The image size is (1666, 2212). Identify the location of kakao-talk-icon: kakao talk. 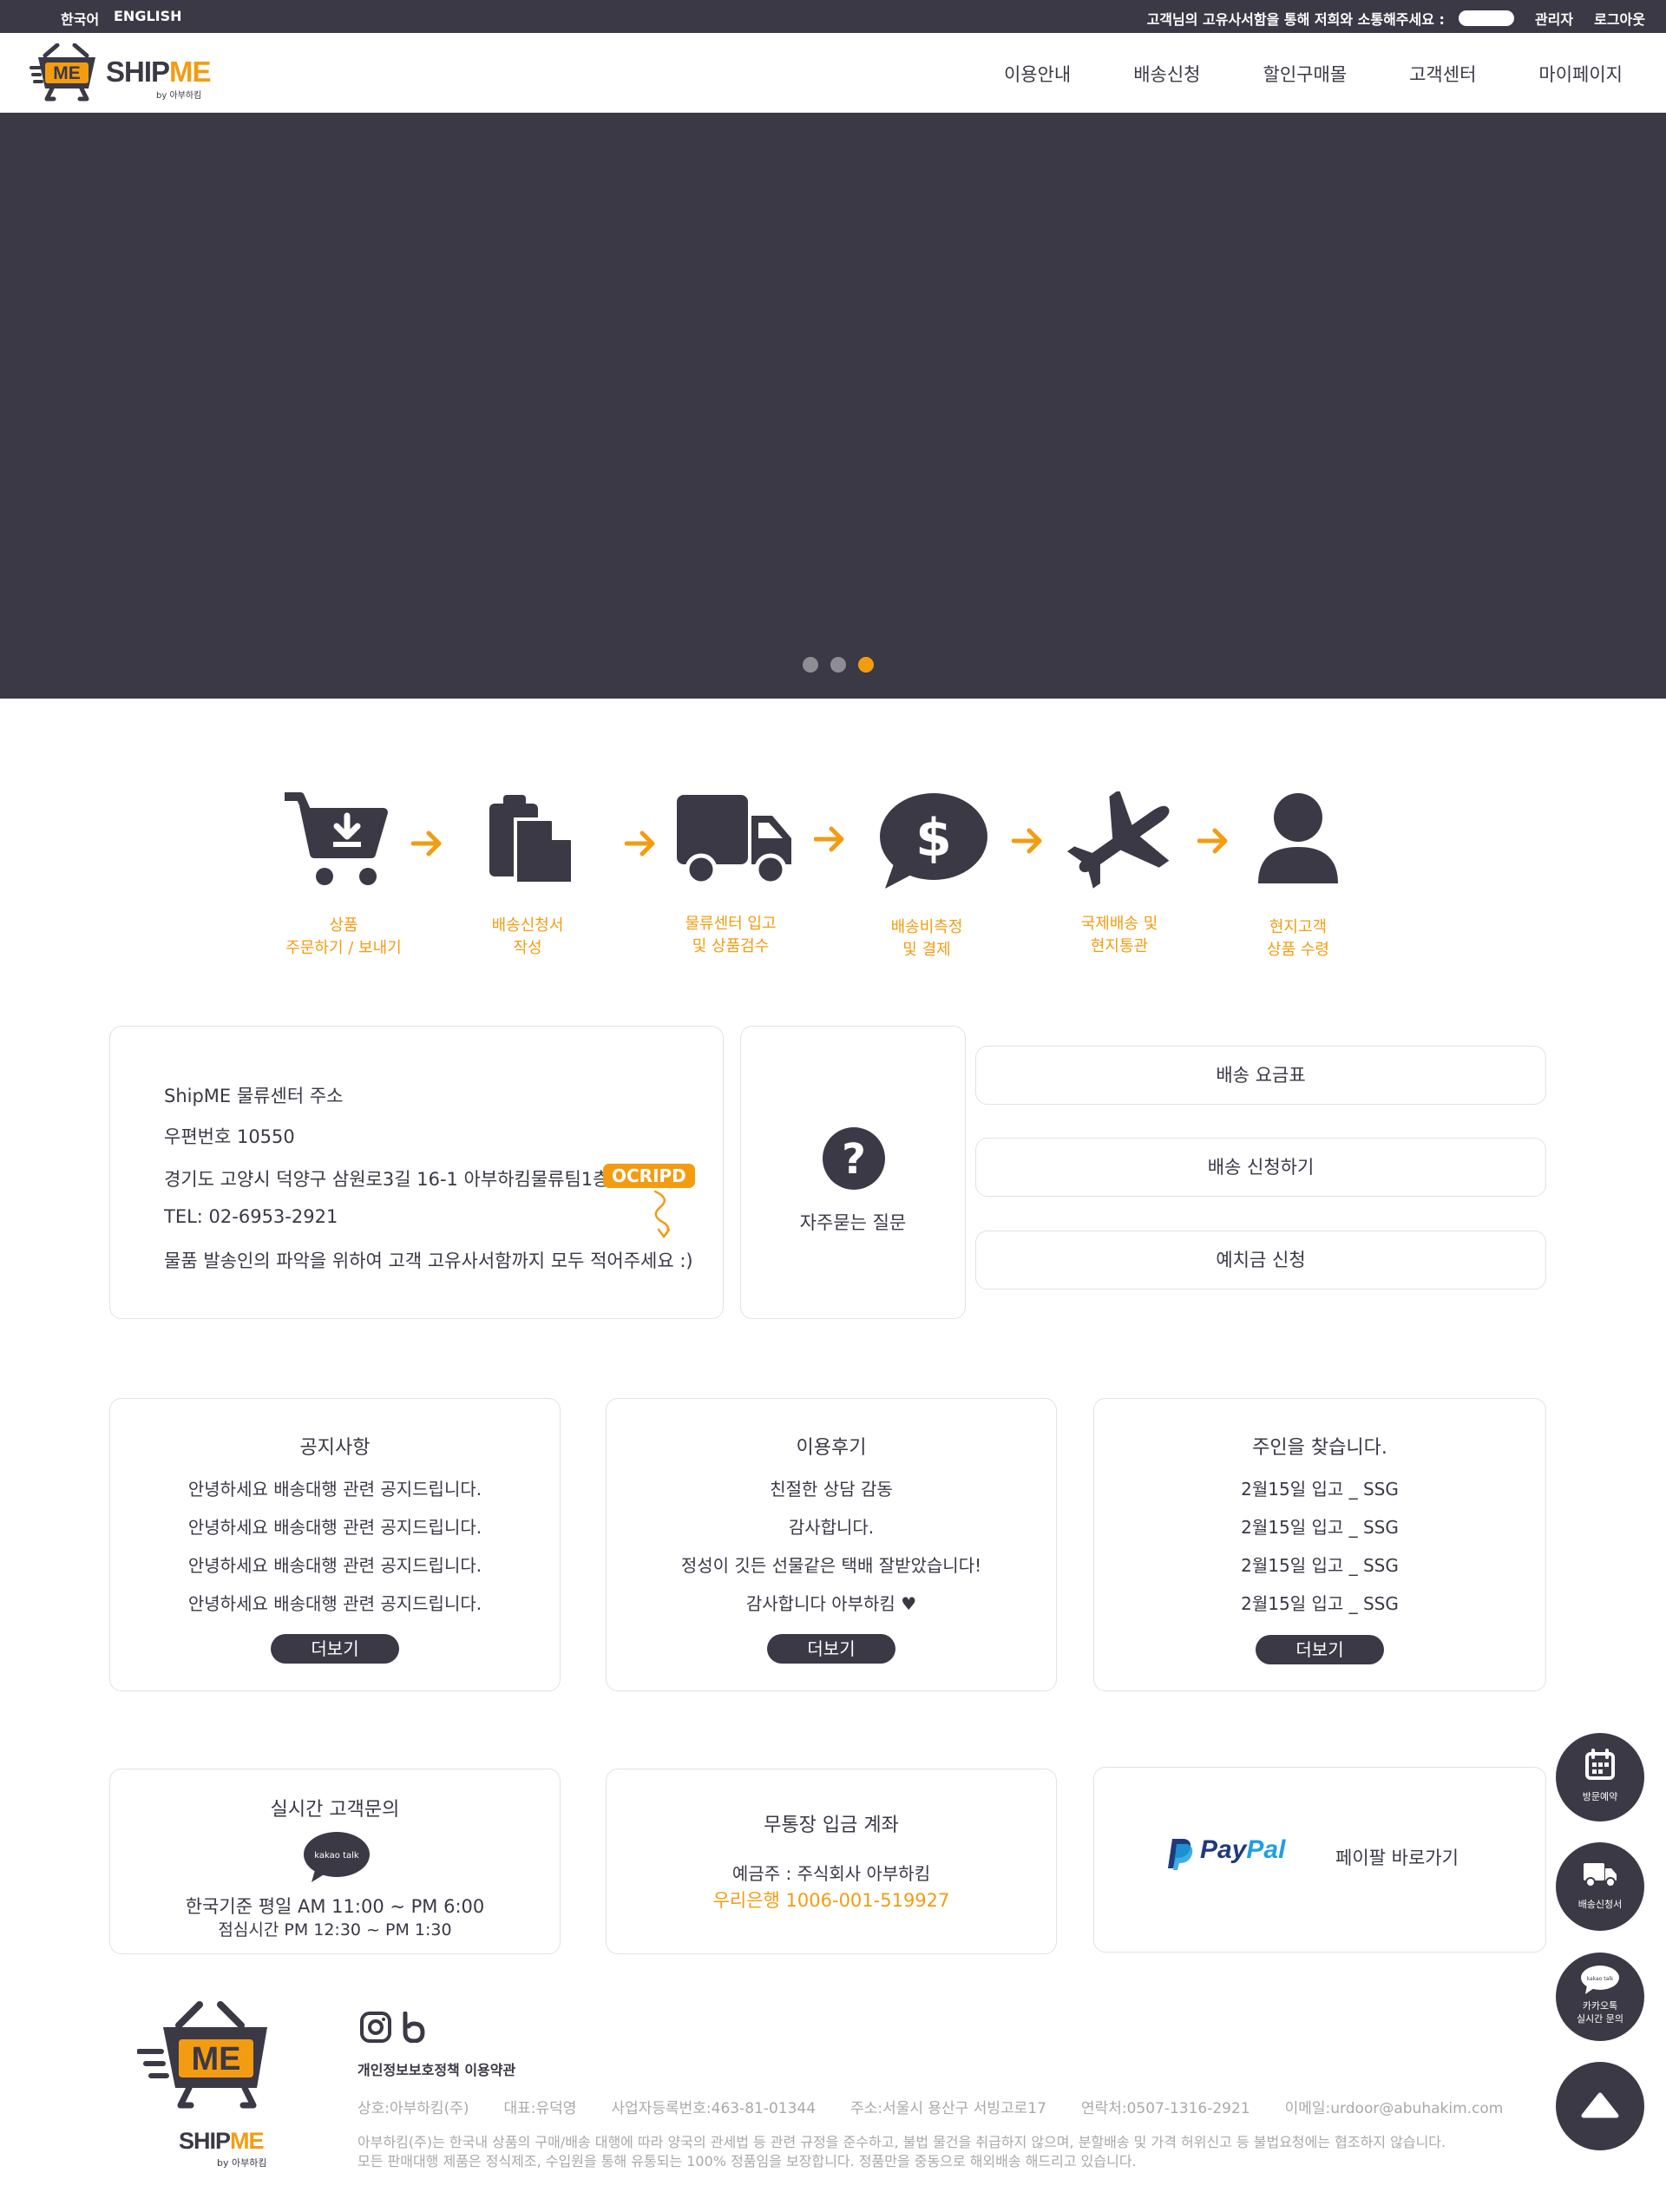
(337, 1857).